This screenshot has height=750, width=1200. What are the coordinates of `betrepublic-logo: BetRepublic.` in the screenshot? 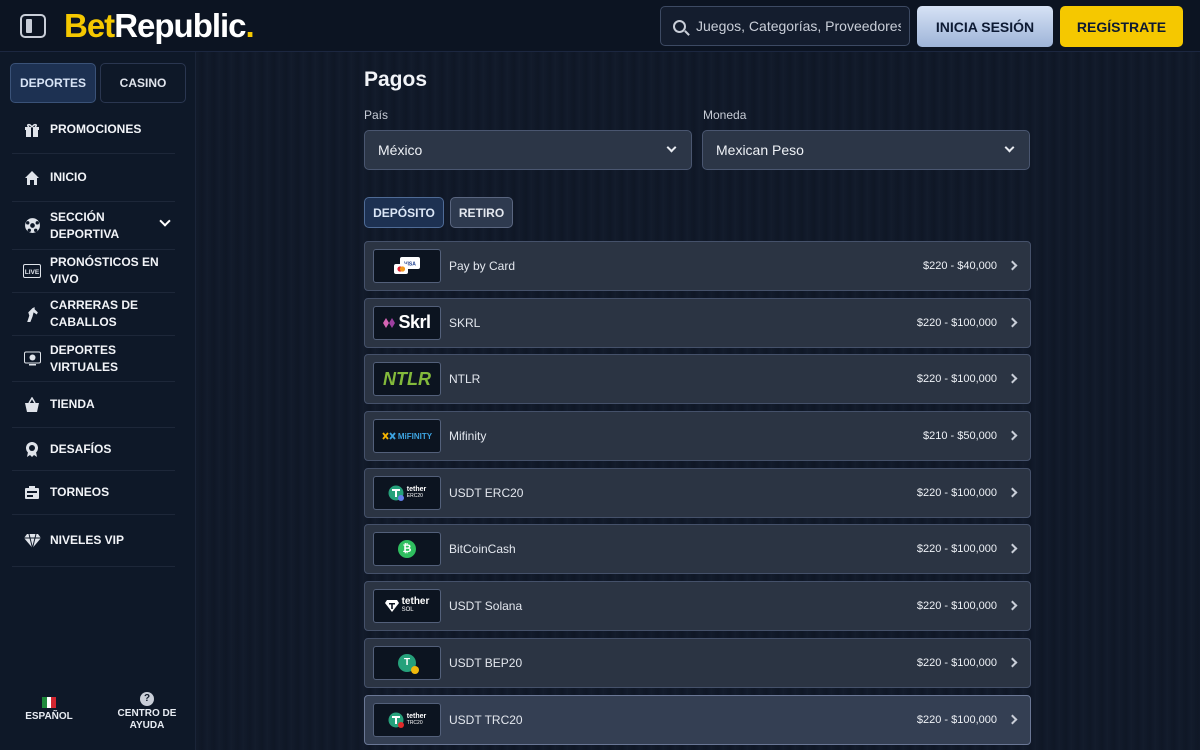 It's located at (159, 26).